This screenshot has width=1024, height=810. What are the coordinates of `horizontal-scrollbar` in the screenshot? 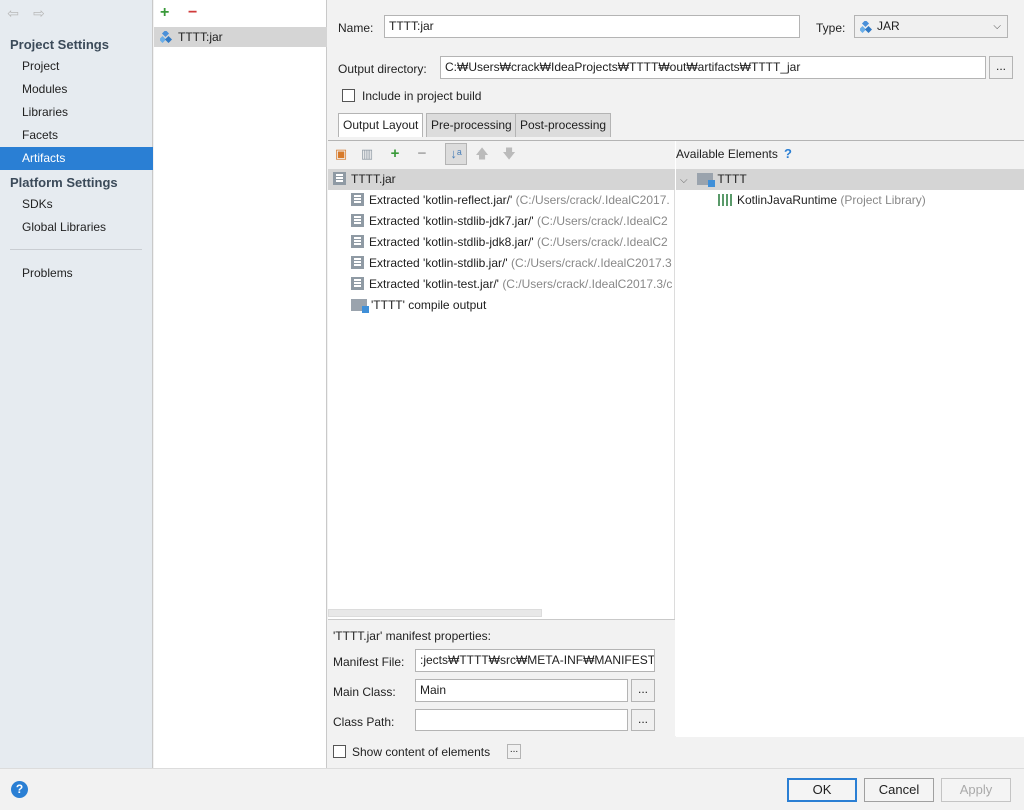 It's located at (435, 613).